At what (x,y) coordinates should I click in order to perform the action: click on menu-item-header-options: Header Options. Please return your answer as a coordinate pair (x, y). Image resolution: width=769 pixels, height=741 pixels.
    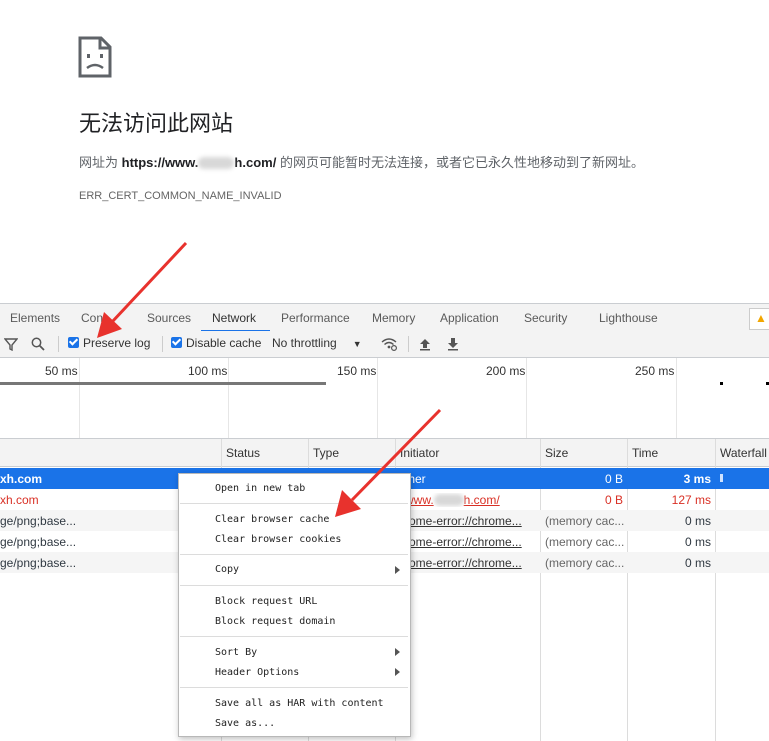
    Looking at the image, I should click on (257, 672).